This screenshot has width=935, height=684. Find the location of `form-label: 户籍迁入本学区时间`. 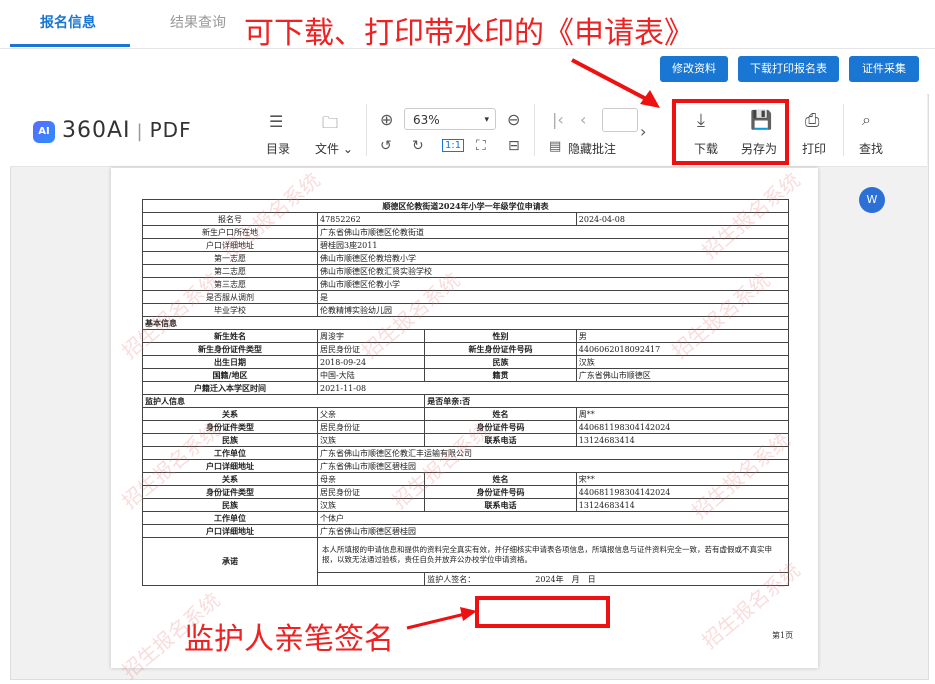

form-label: 户籍迁入本学区时间 is located at coordinates (230, 388).